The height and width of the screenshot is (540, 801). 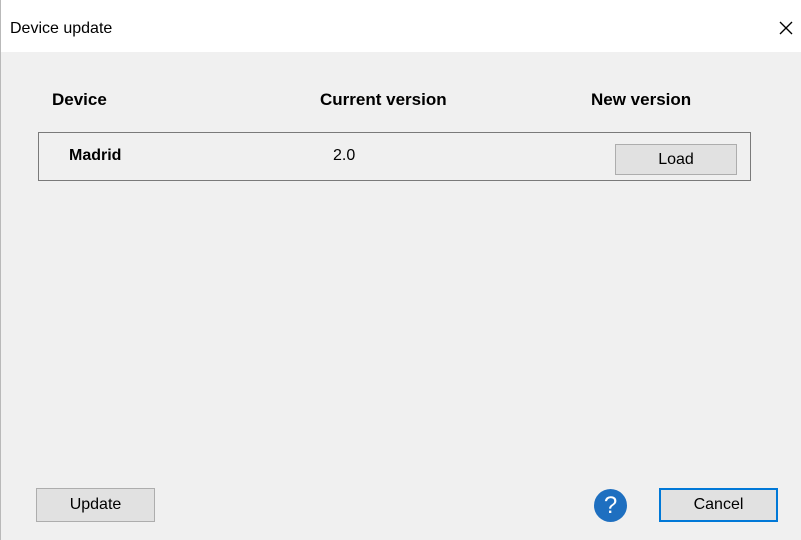 I want to click on column-header-current-version: Current version, so click(x=383, y=99).